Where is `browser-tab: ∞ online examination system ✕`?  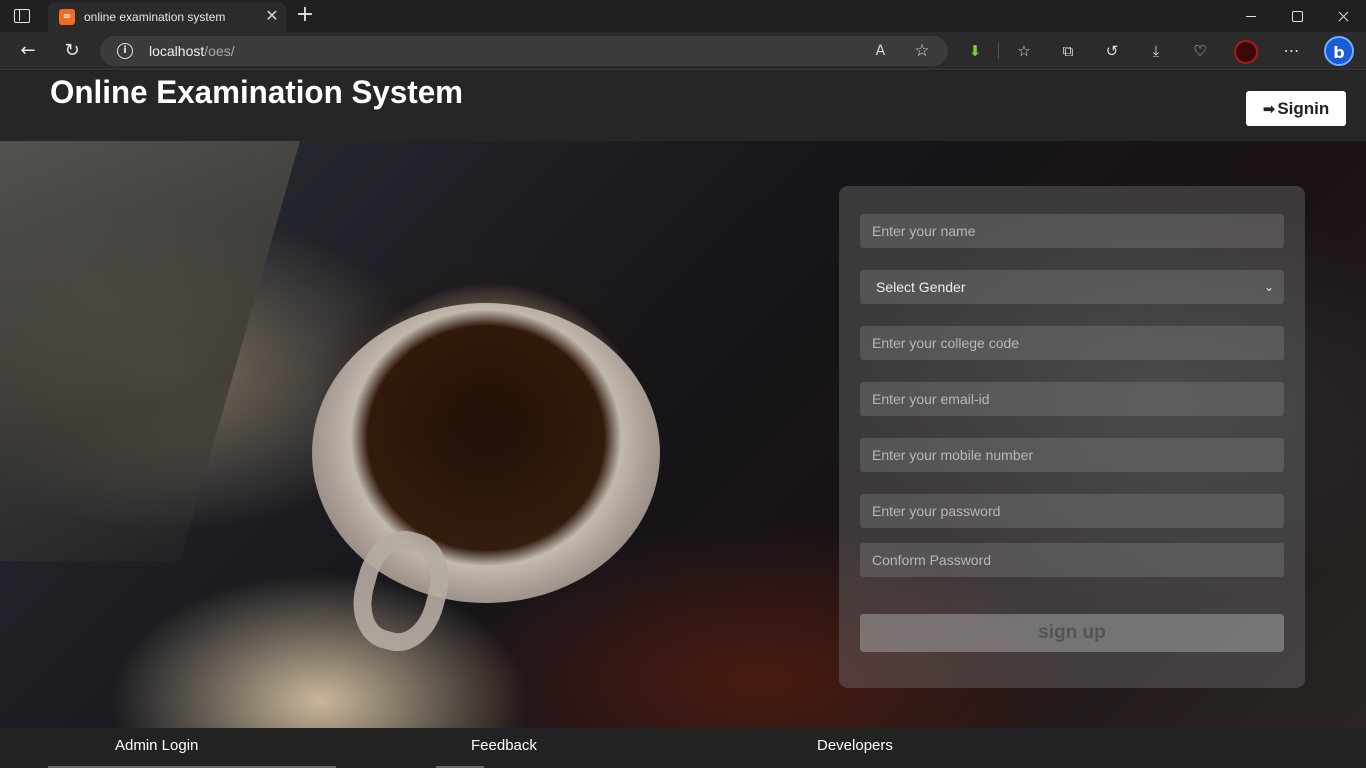 browser-tab: ∞ online examination system ✕ is located at coordinates (167, 17).